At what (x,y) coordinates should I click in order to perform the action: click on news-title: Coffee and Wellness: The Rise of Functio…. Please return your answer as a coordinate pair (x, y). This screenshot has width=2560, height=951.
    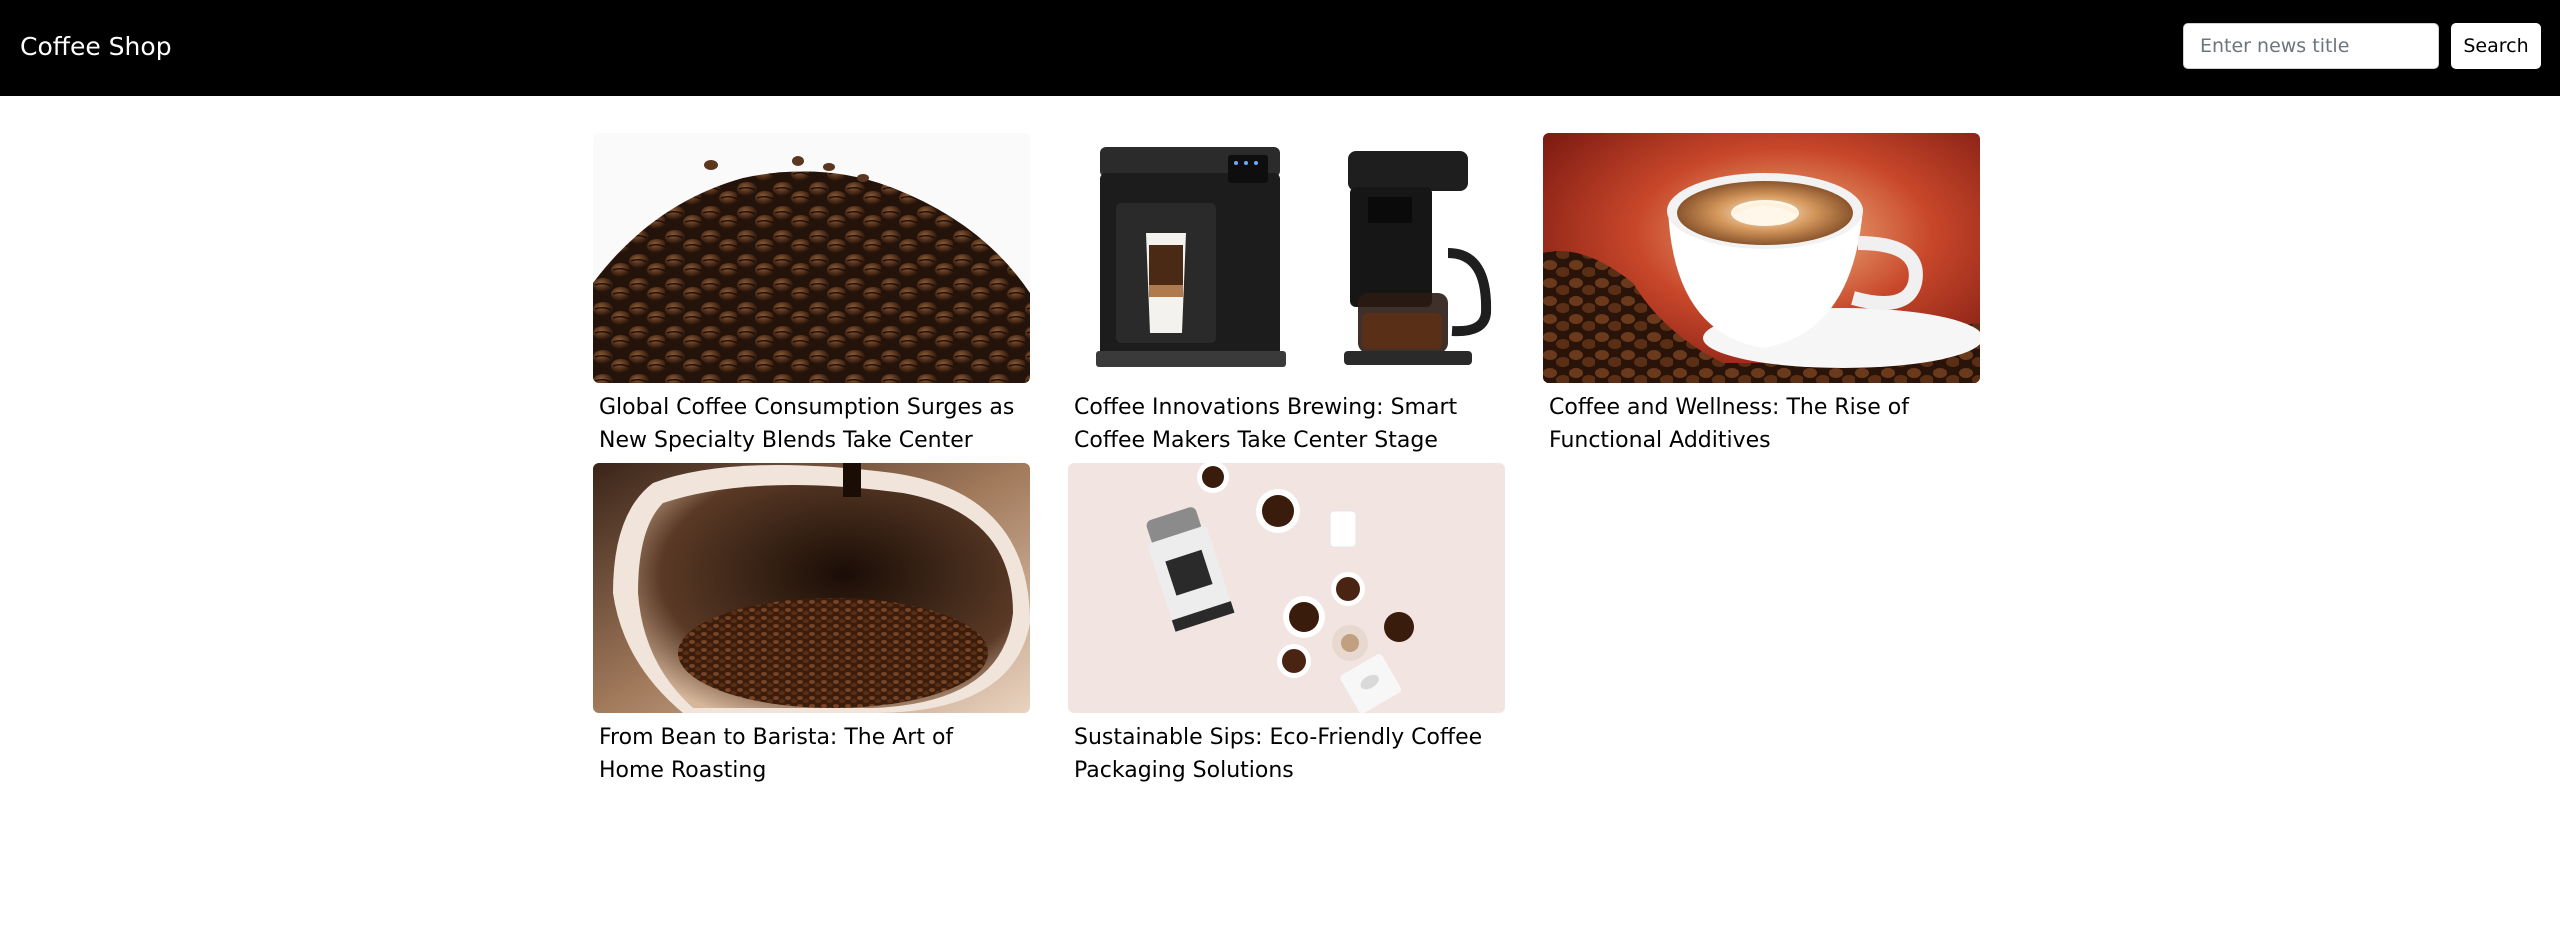
    Looking at the image, I should click on (1761, 424).